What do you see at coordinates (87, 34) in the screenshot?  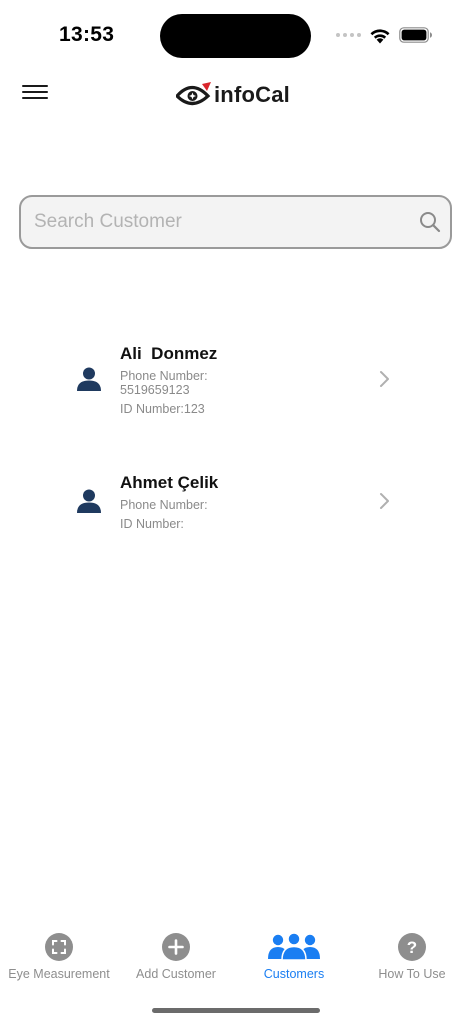 I see `status-time: 13:53` at bounding box center [87, 34].